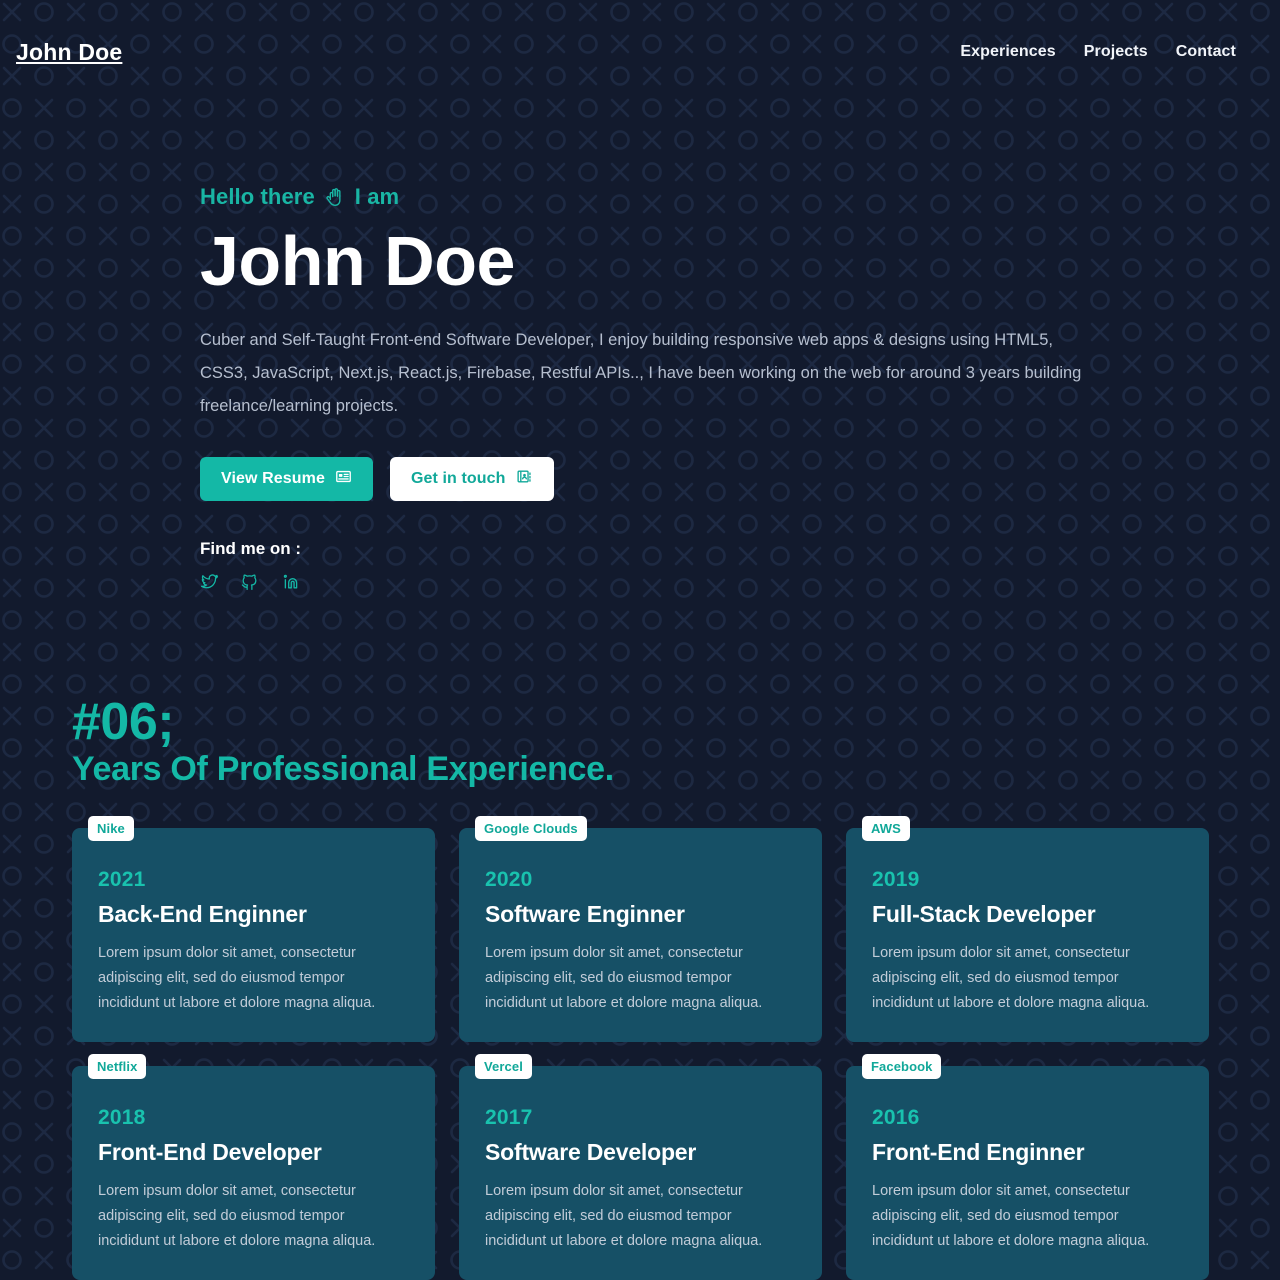 The width and height of the screenshot is (1280, 1280). What do you see at coordinates (1116, 52) in the screenshot?
I see `nav-link-projects: Projects` at bounding box center [1116, 52].